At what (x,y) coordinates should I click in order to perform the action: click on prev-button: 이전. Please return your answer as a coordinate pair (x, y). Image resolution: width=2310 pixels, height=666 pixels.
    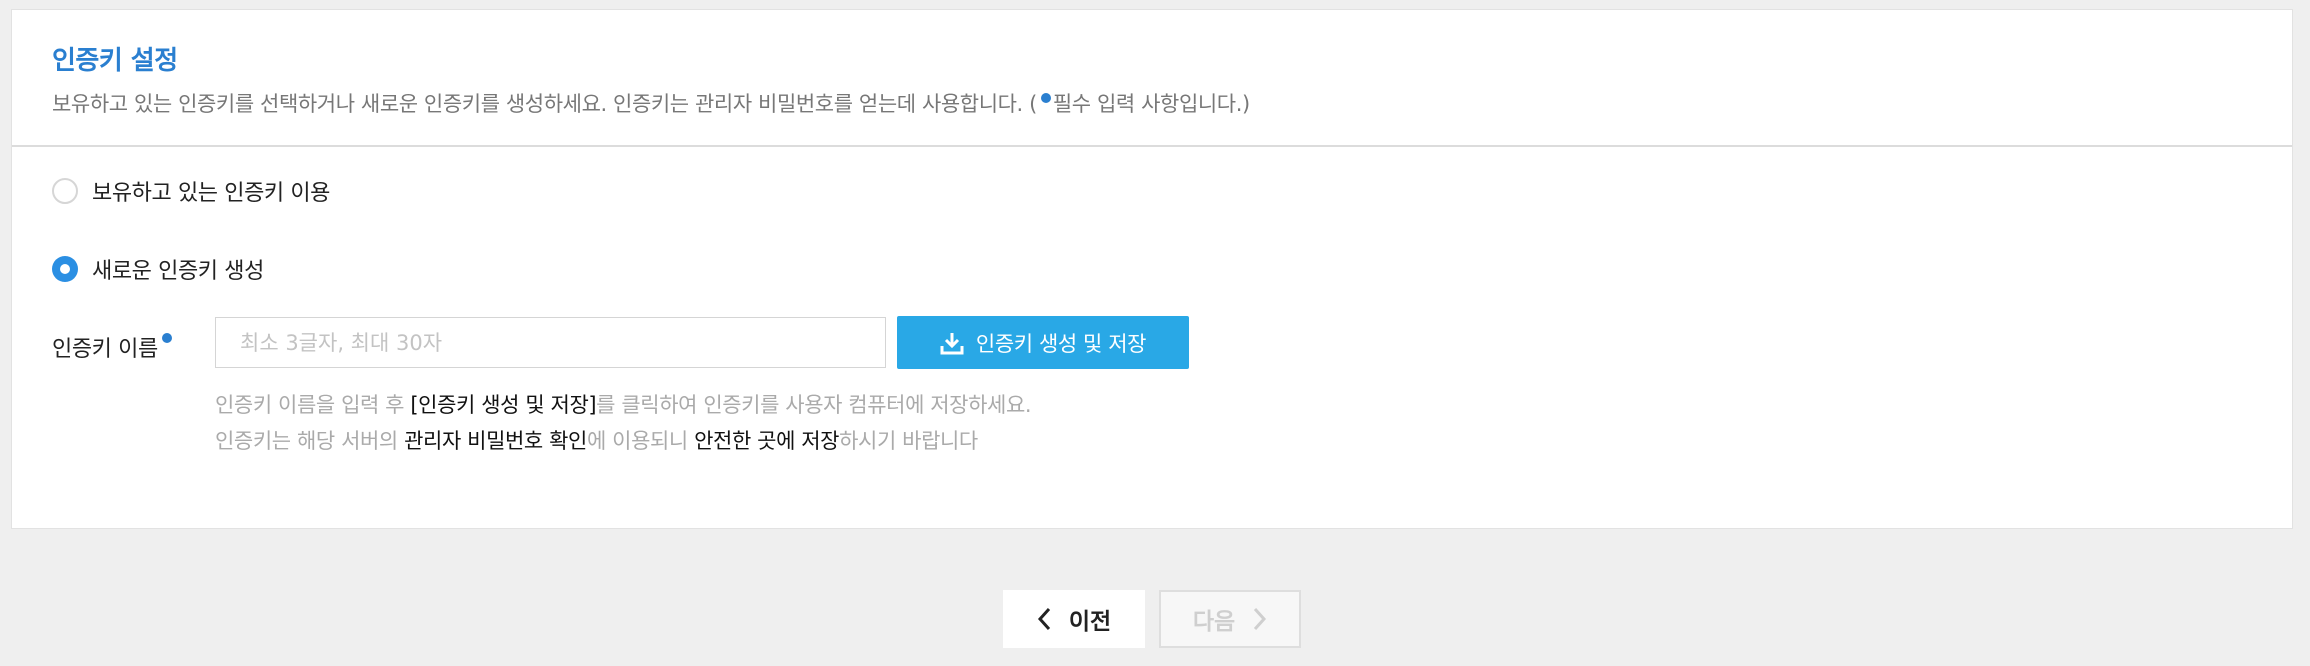
    Looking at the image, I should click on (1074, 619).